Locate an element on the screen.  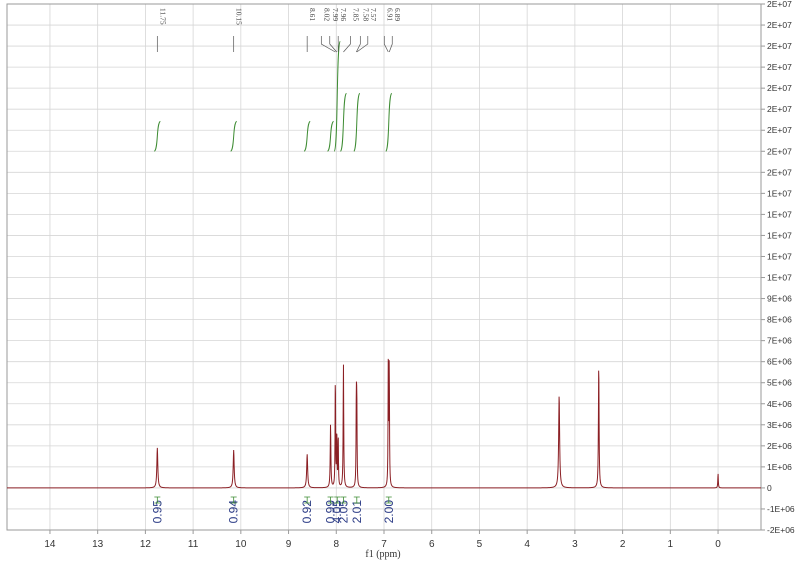
peak-label: 7.85 is located at coordinates (355, 14).